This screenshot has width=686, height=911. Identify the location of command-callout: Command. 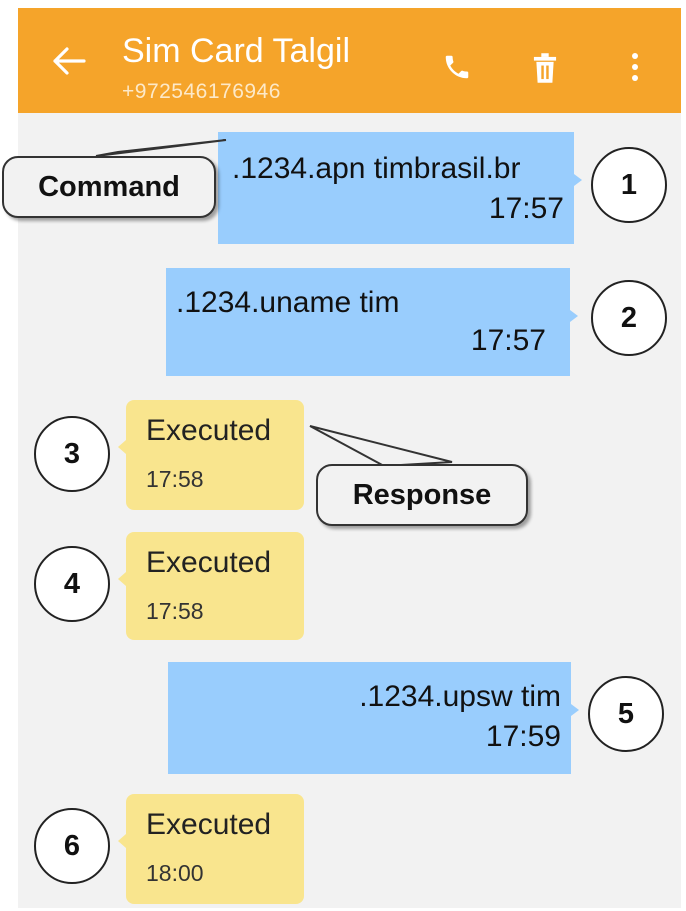
(109, 187).